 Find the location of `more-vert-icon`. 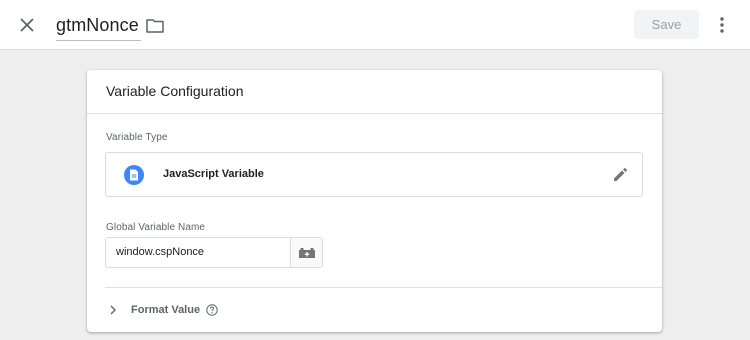

more-vert-icon is located at coordinates (722, 25).